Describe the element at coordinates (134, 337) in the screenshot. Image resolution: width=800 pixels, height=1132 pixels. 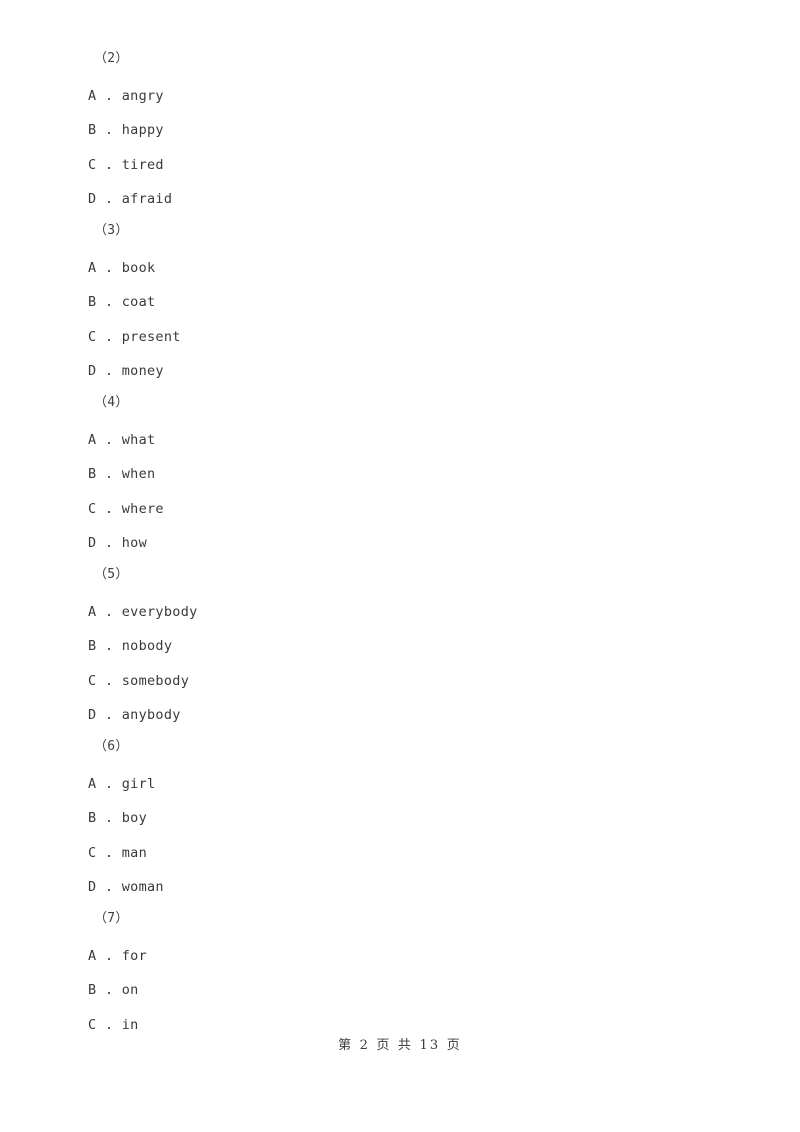
I see `answer-option: C . present` at that location.